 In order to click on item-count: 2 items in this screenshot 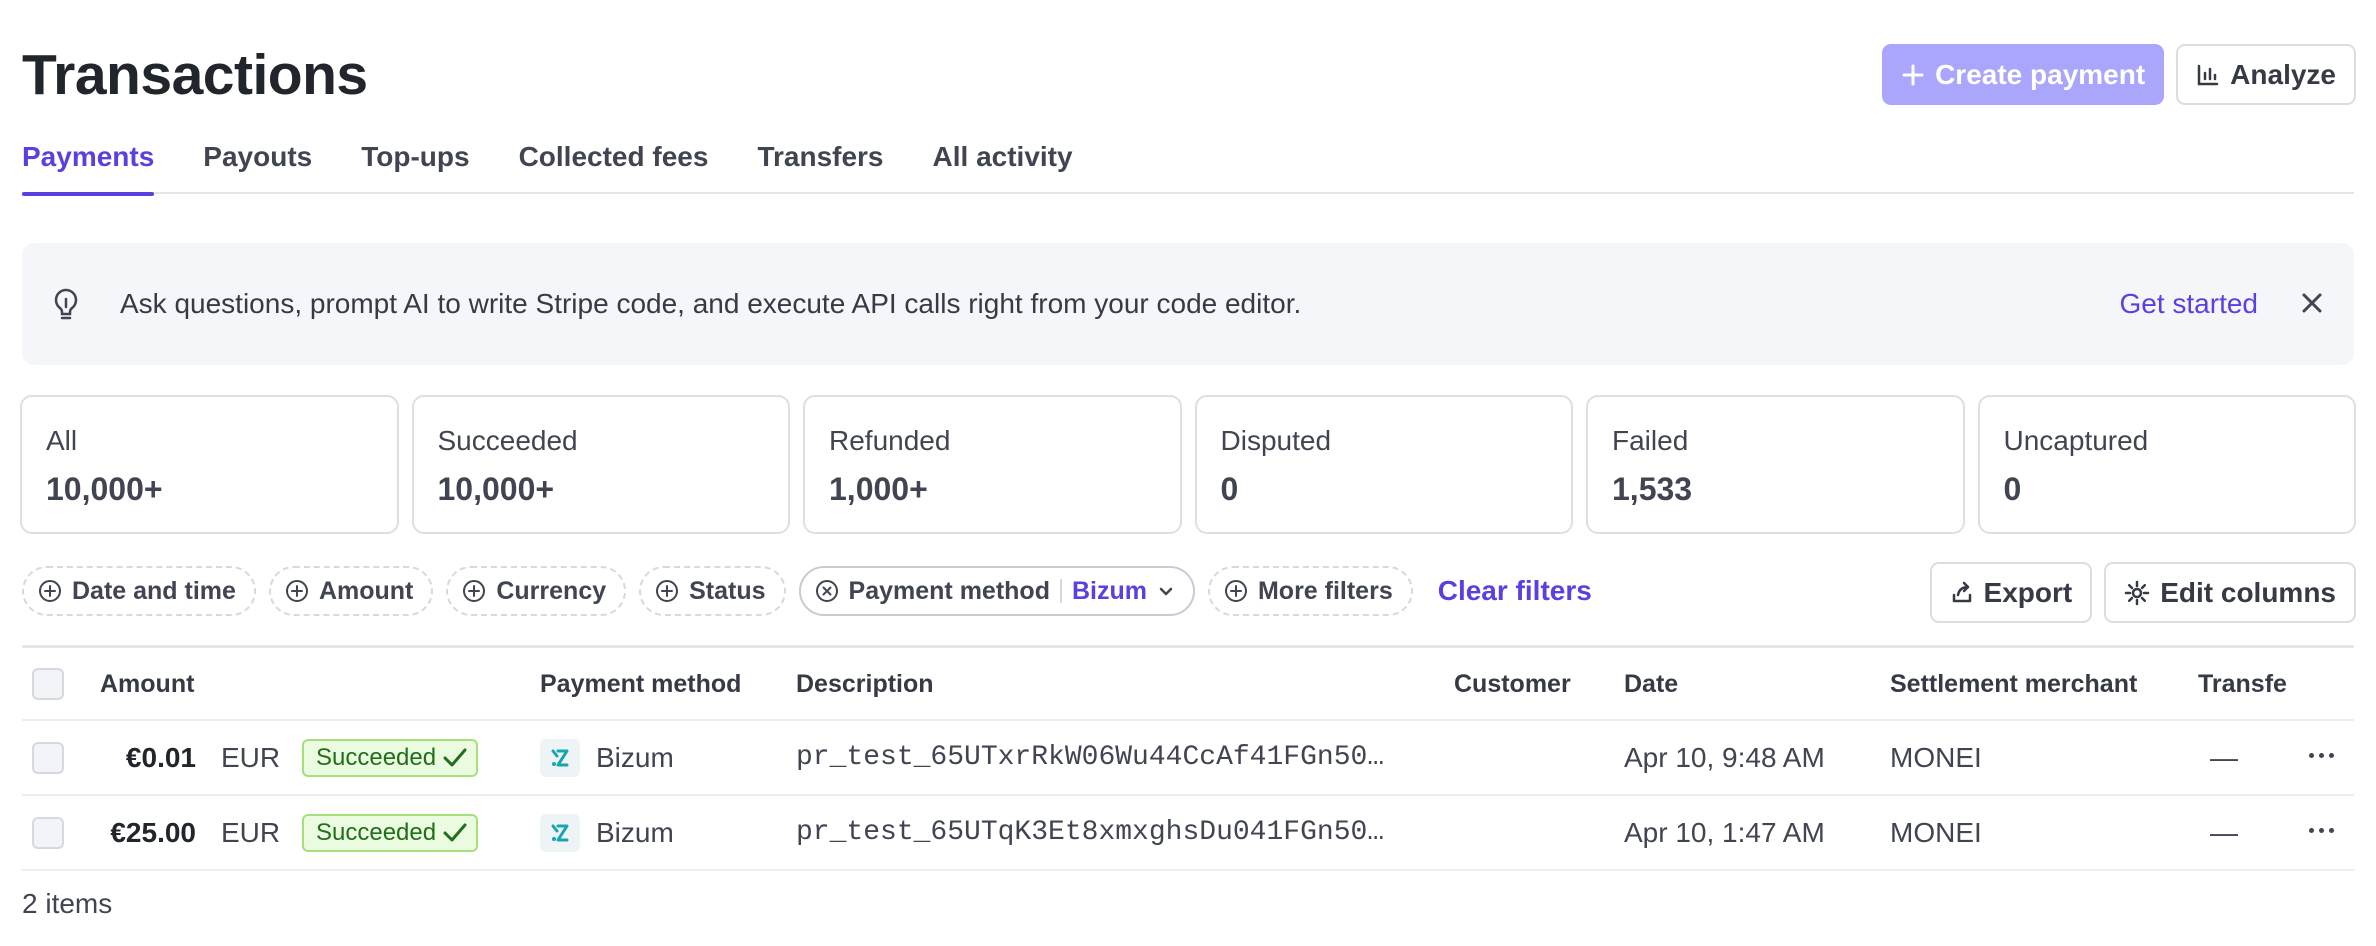, I will do `click(67, 903)`.